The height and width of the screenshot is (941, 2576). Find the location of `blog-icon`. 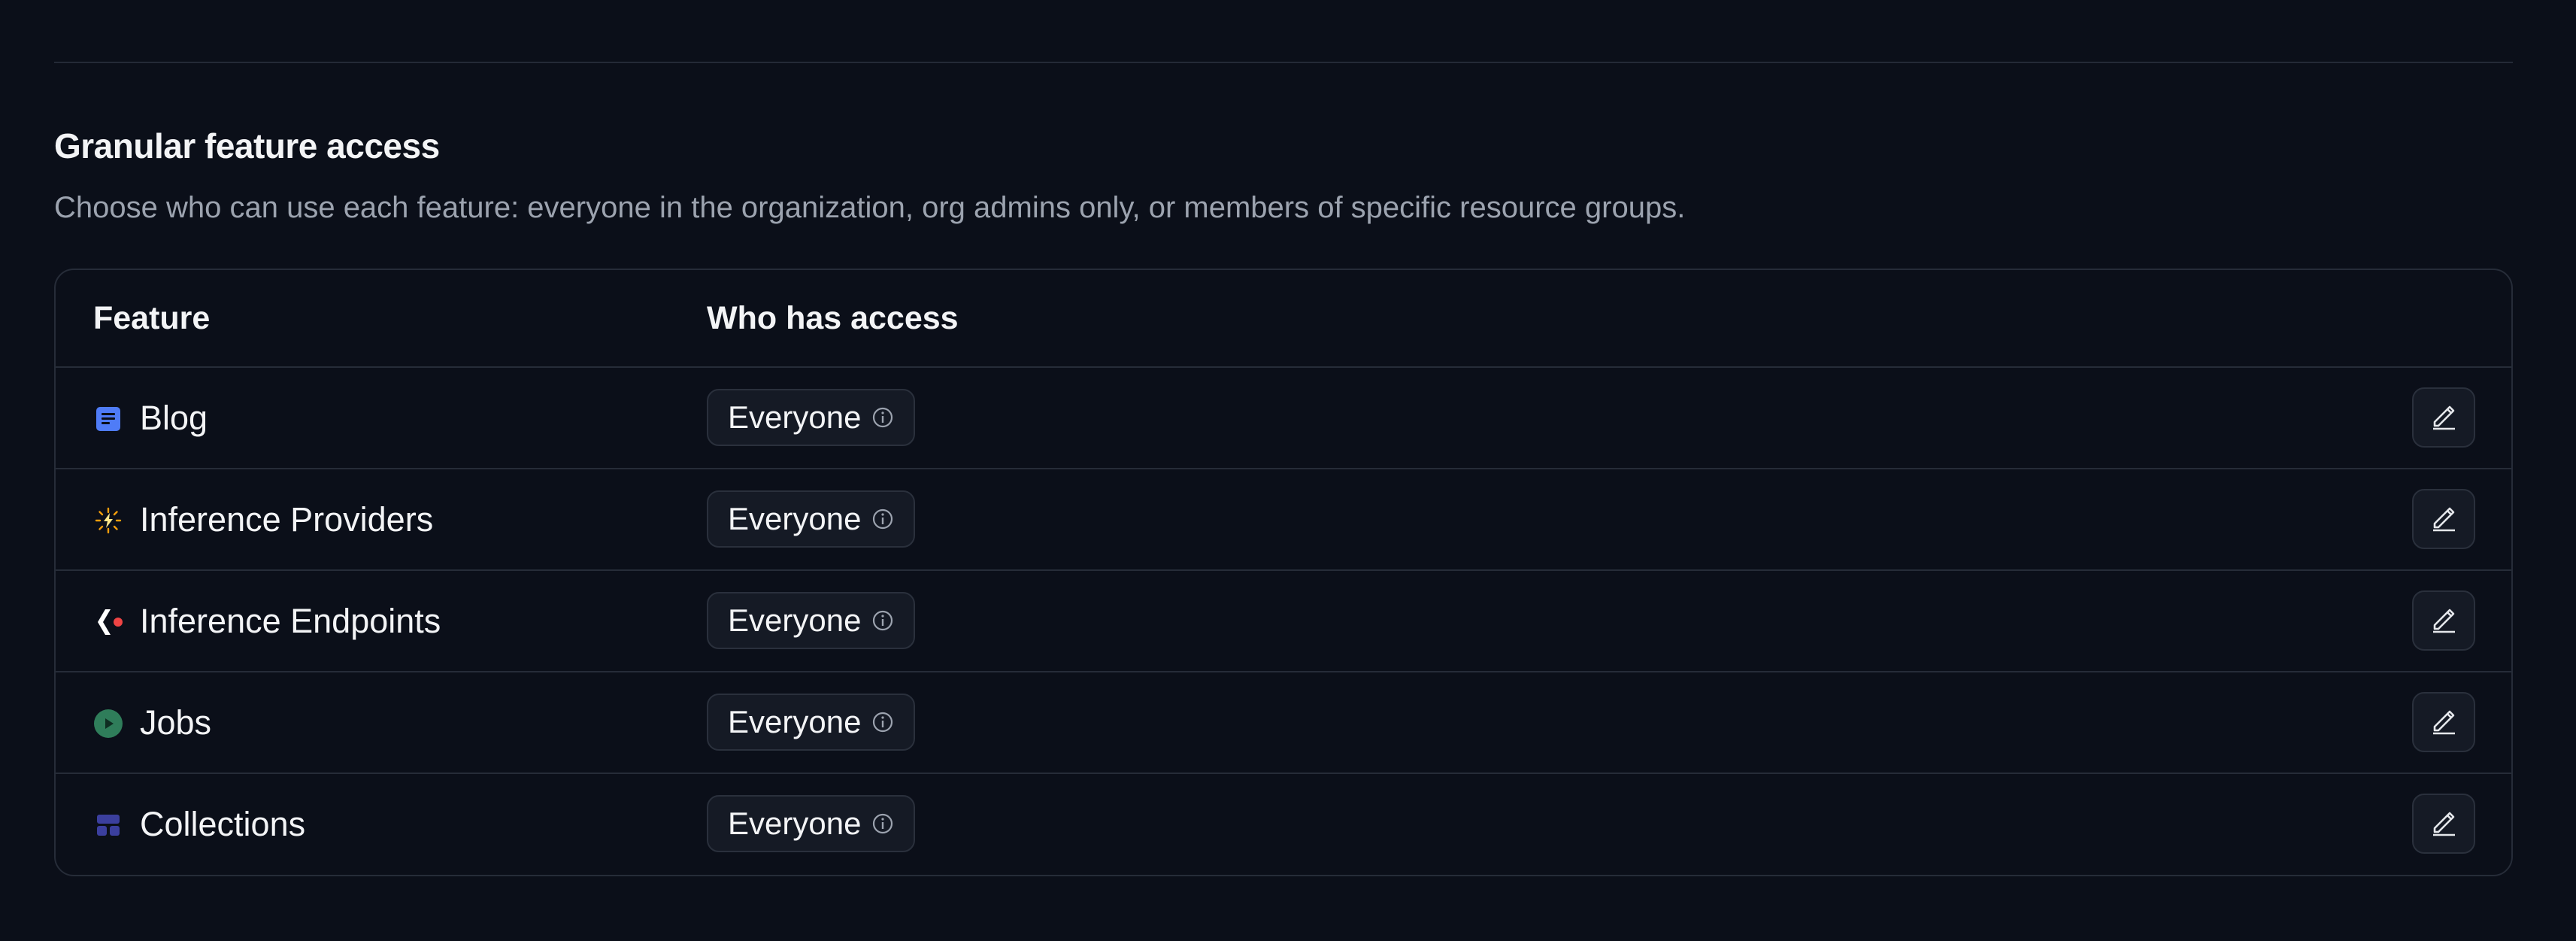

blog-icon is located at coordinates (108, 419).